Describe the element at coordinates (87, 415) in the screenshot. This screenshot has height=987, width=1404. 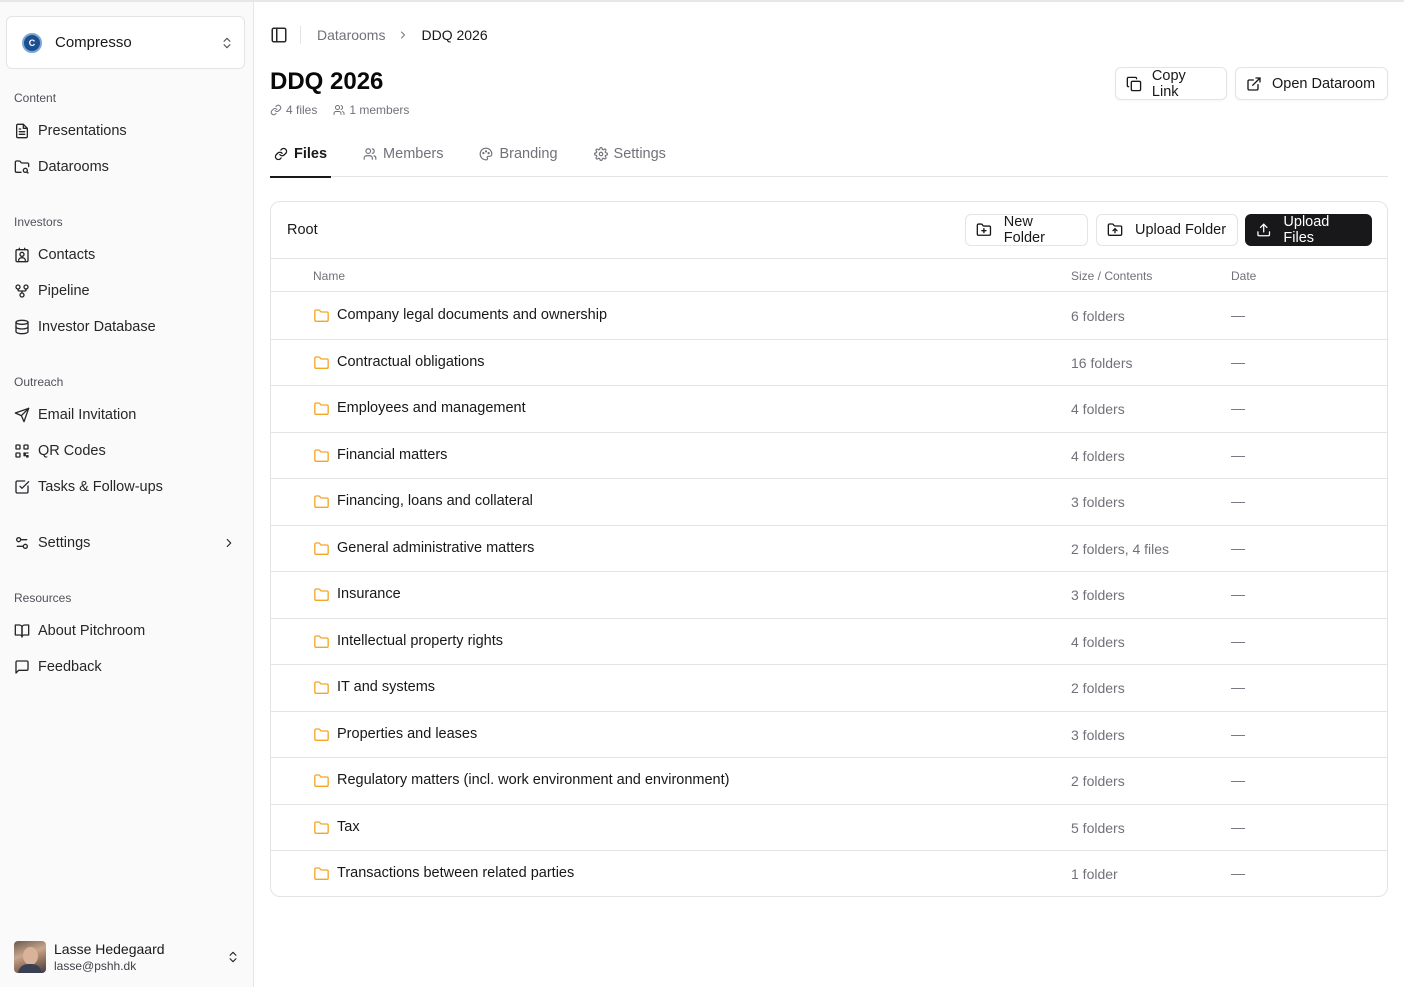
I see `sidebar-item-label: Email Invitation` at that location.